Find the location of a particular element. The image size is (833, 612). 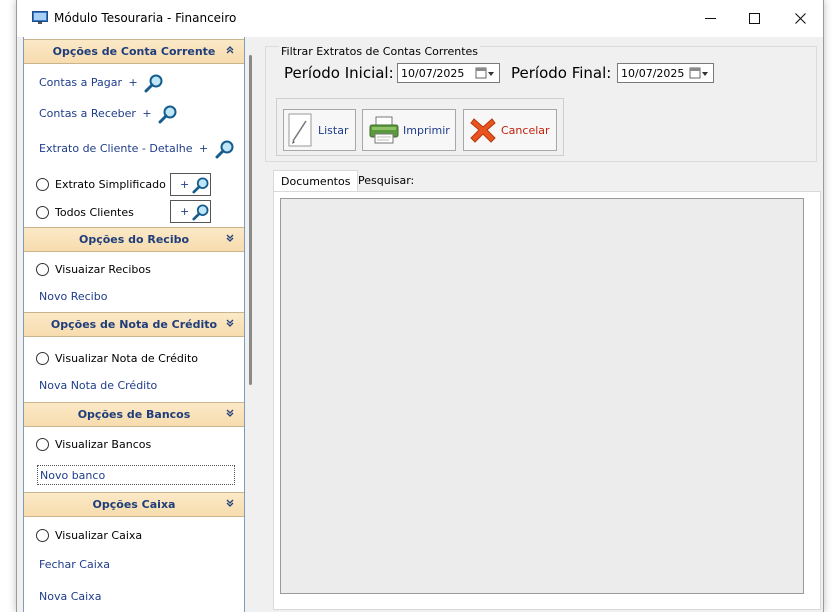

cancel-x-icon is located at coordinates (483, 130).